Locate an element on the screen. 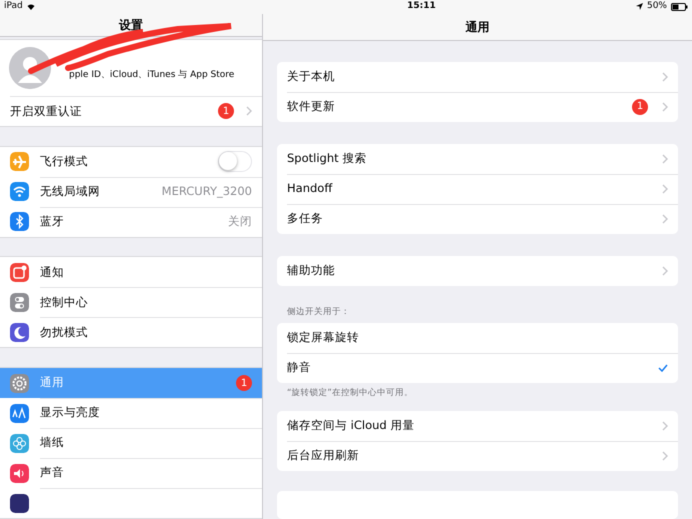  location-icon is located at coordinates (639, 6).